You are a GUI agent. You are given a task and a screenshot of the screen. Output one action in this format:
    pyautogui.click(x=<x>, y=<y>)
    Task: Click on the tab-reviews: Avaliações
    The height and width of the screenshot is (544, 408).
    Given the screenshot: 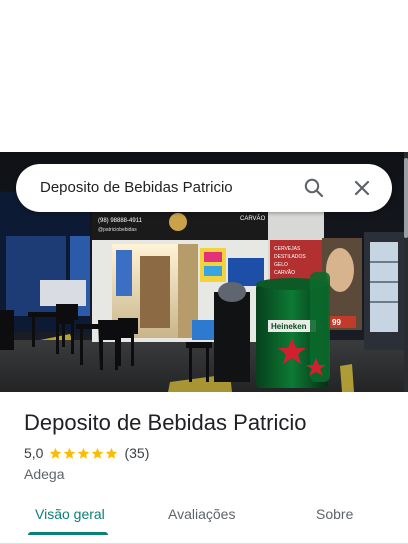 What is the action you would take?
    pyautogui.click(x=201, y=514)
    